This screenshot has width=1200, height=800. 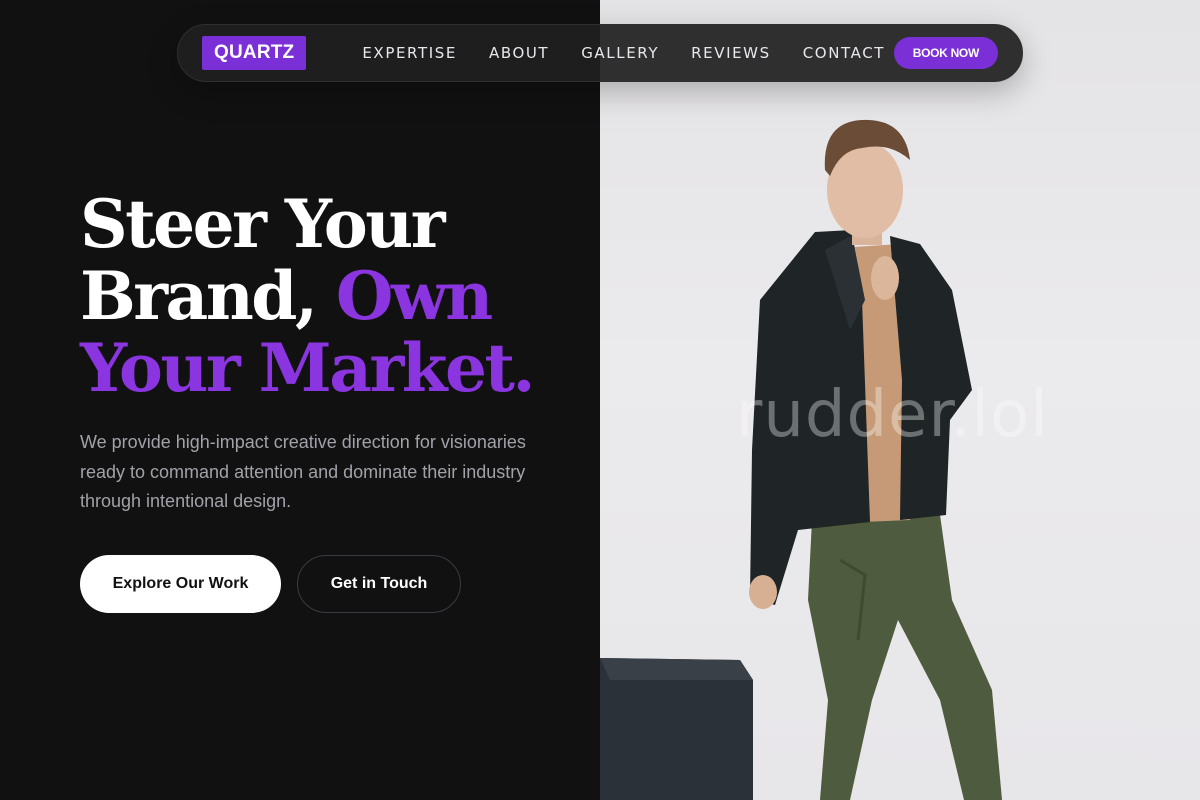 What do you see at coordinates (307, 368) in the screenshot?
I see `hero-title-line3-accent: Your Market.` at bounding box center [307, 368].